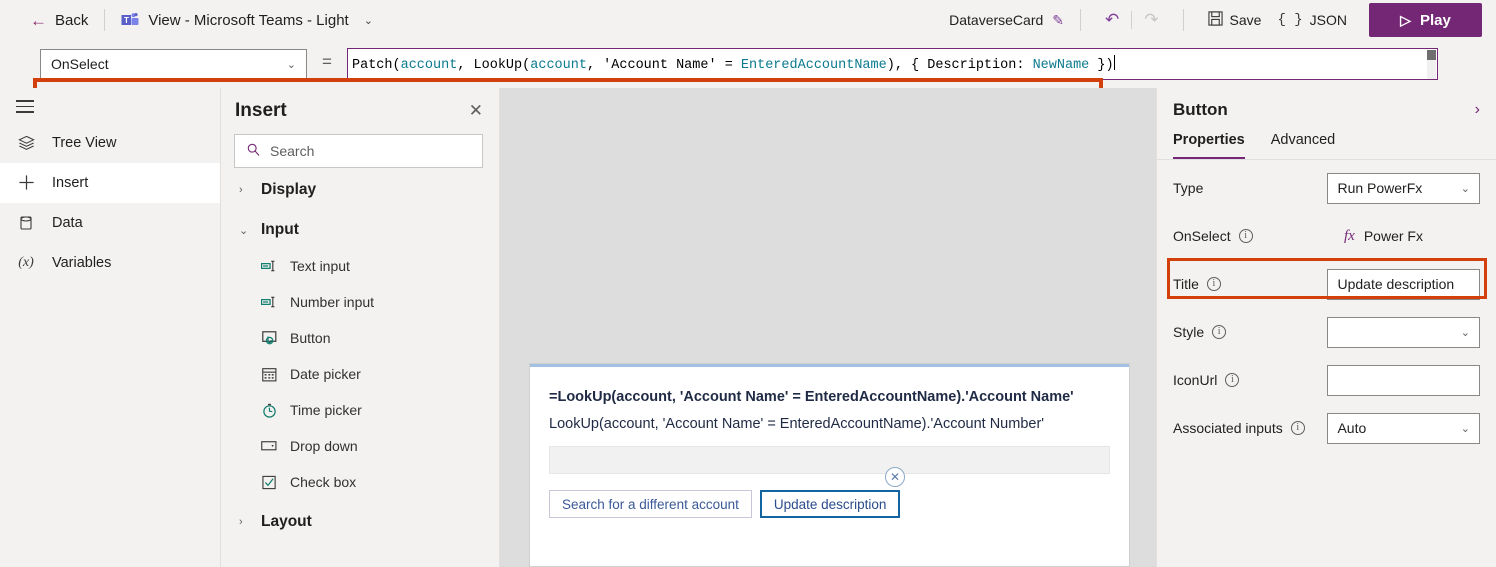 Image resolution: width=1496 pixels, height=567 pixels. I want to click on play-button: ▷ Play, so click(1425, 20).